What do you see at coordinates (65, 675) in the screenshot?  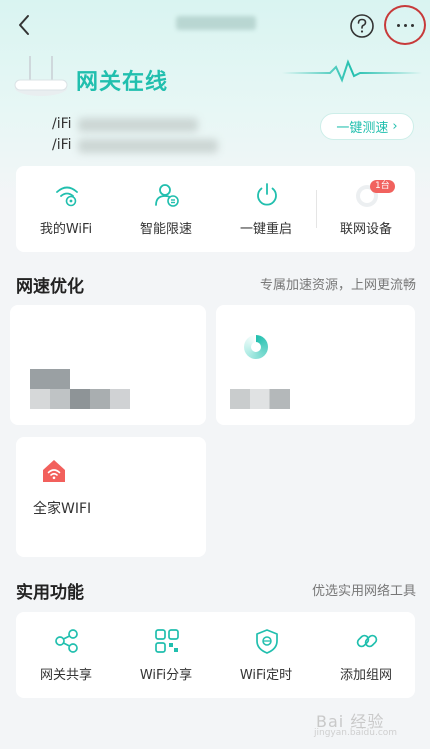 I see `tool-label: 网关共享` at bounding box center [65, 675].